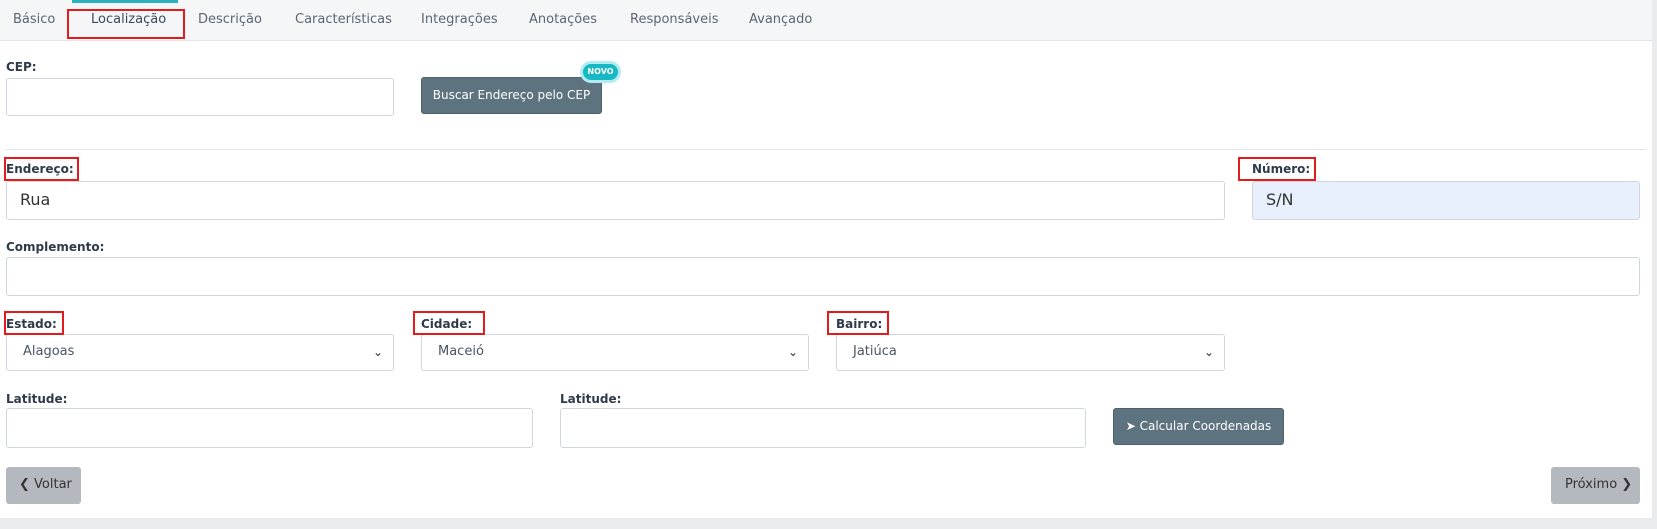 The width and height of the screenshot is (1657, 529). Describe the element at coordinates (674, 23) in the screenshot. I see `tab-responsaveis: Responsáveis` at that location.